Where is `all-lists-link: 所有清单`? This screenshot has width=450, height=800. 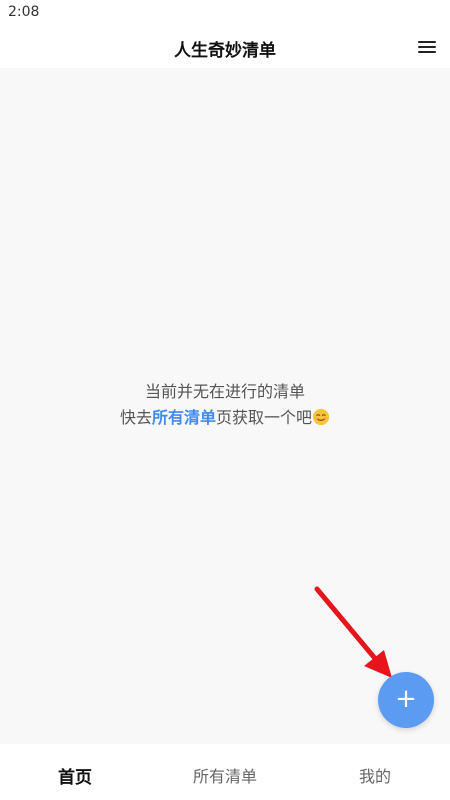 all-lists-link: 所有清单 is located at coordinates (184, 417).